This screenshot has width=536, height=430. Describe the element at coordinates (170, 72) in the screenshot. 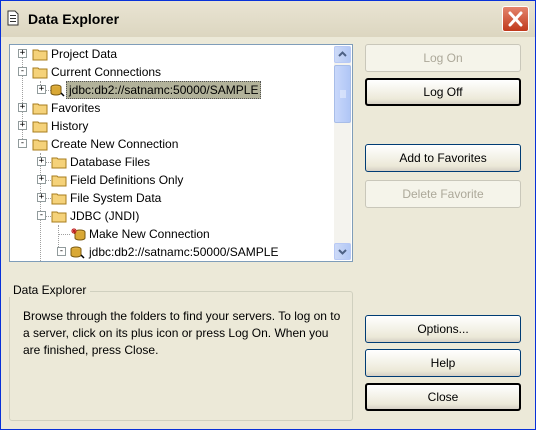

I see `tree-node-current-connections: - Current Connections` at that location.